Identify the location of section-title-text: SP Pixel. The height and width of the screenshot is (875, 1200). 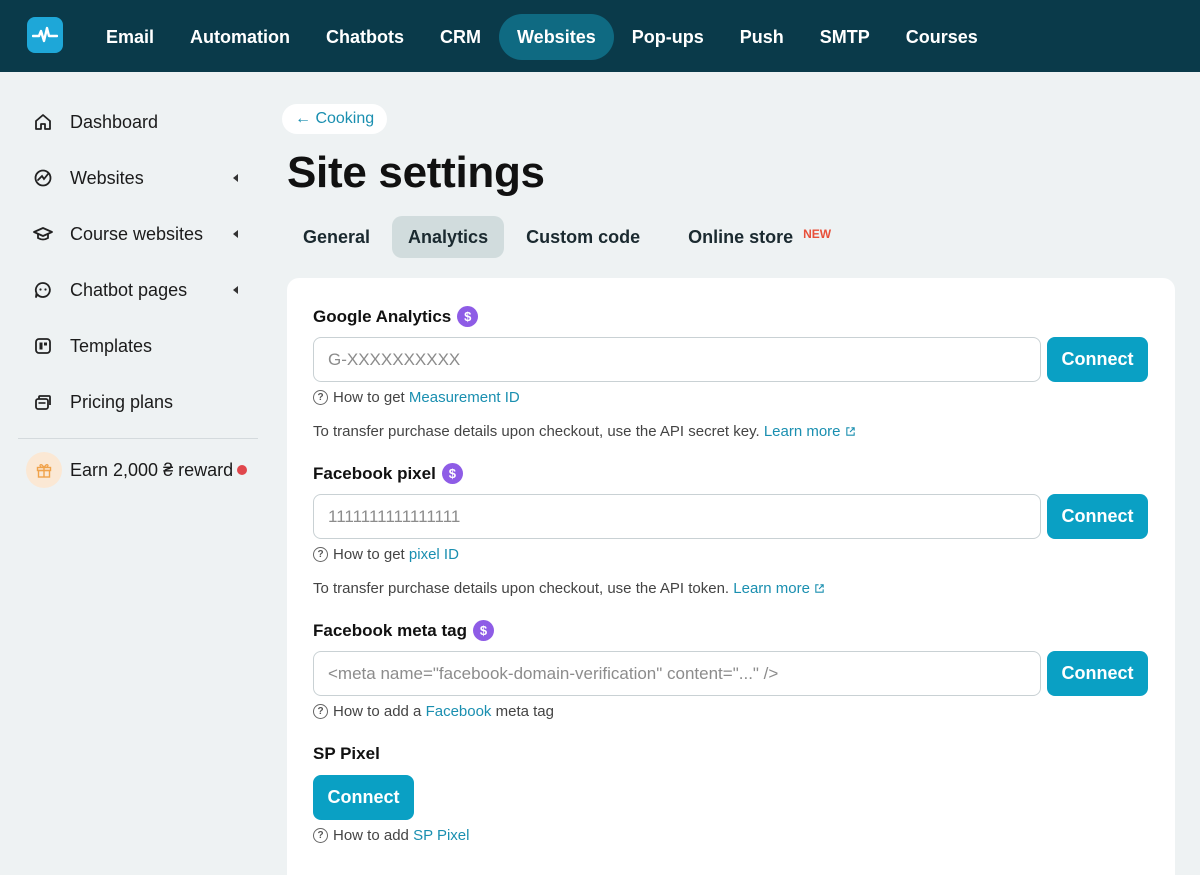
(346, 753).